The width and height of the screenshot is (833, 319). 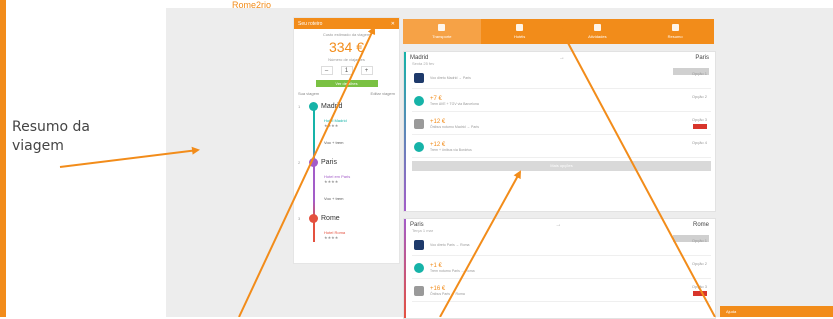 What do you see at coordinates (129, 157) in the screenshot?
I see `arrow-summary` at bounding box center [129, 157].